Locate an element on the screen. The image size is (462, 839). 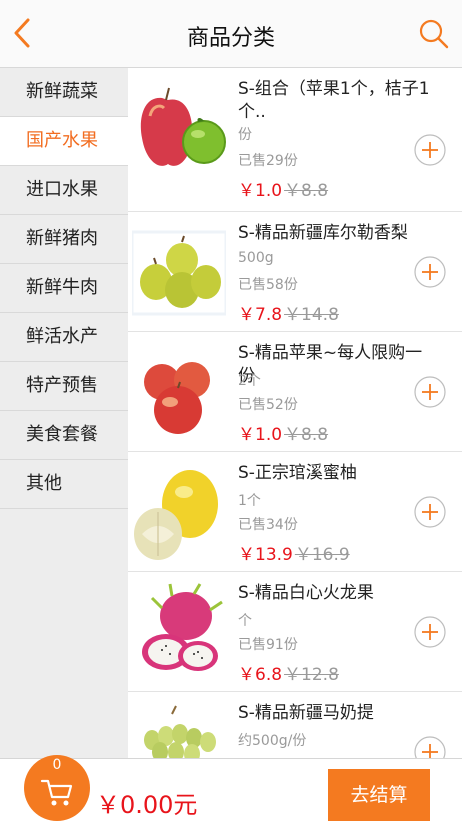
product-item: S-精品新疆马奶提 约500g/份 is located at coordinates (295, 725).